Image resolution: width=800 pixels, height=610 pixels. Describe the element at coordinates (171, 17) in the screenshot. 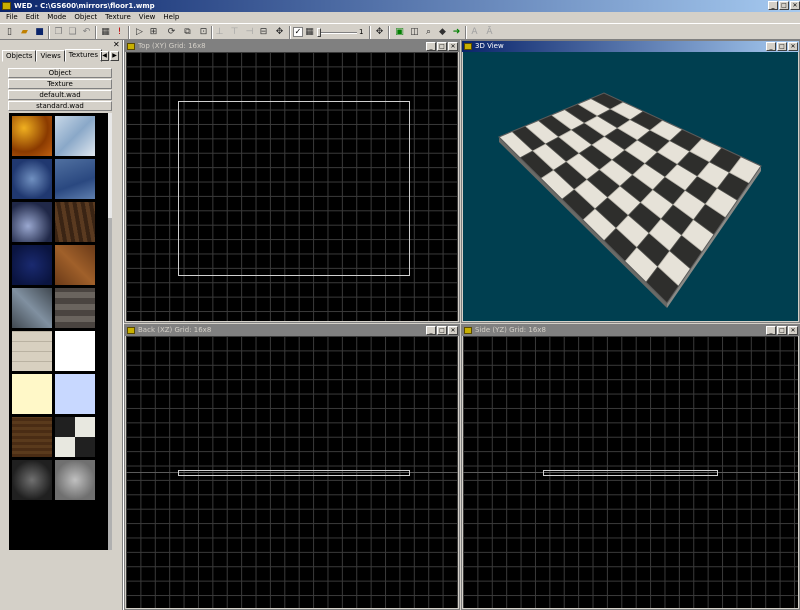

I see `menu-help: Help` at that location.